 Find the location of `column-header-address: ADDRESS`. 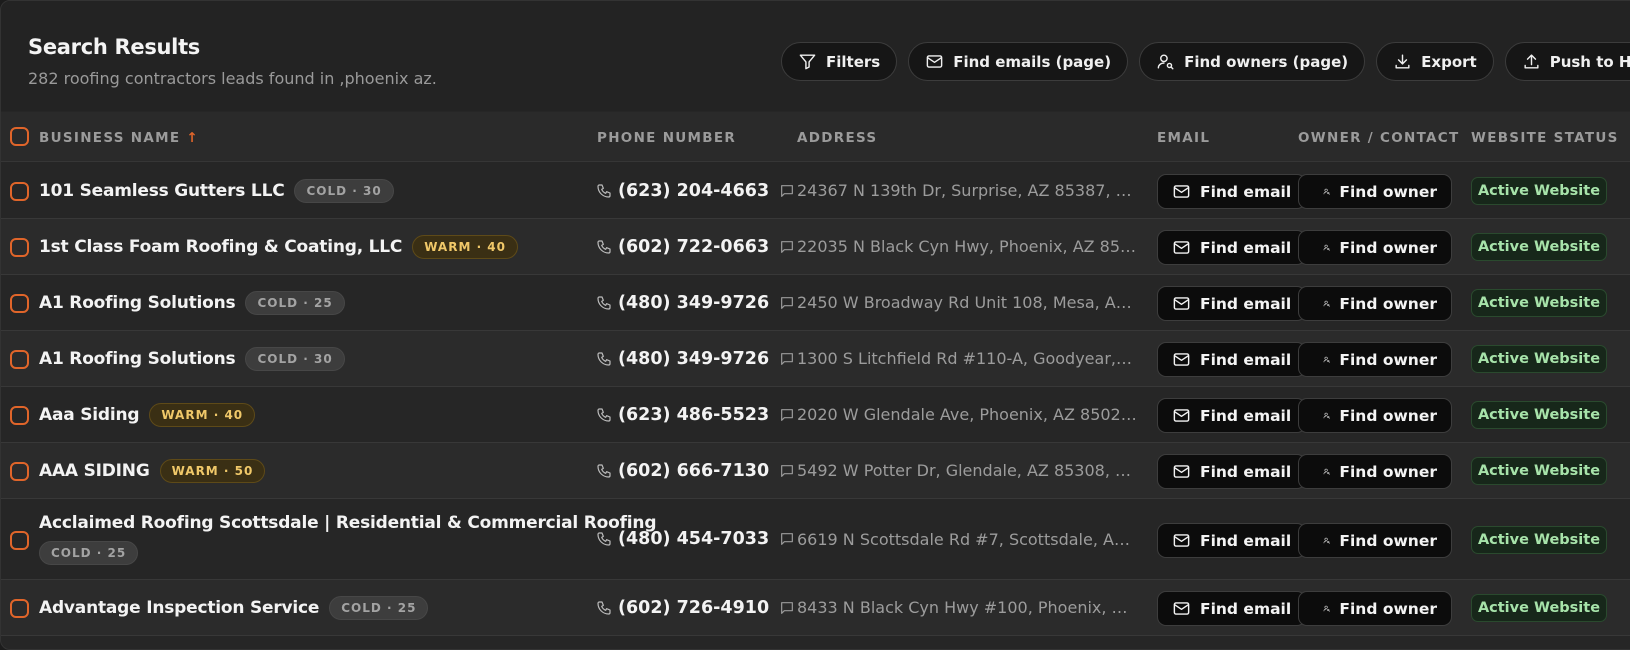

column-header-address: ADDRESS is located at coordinates (837, 138).